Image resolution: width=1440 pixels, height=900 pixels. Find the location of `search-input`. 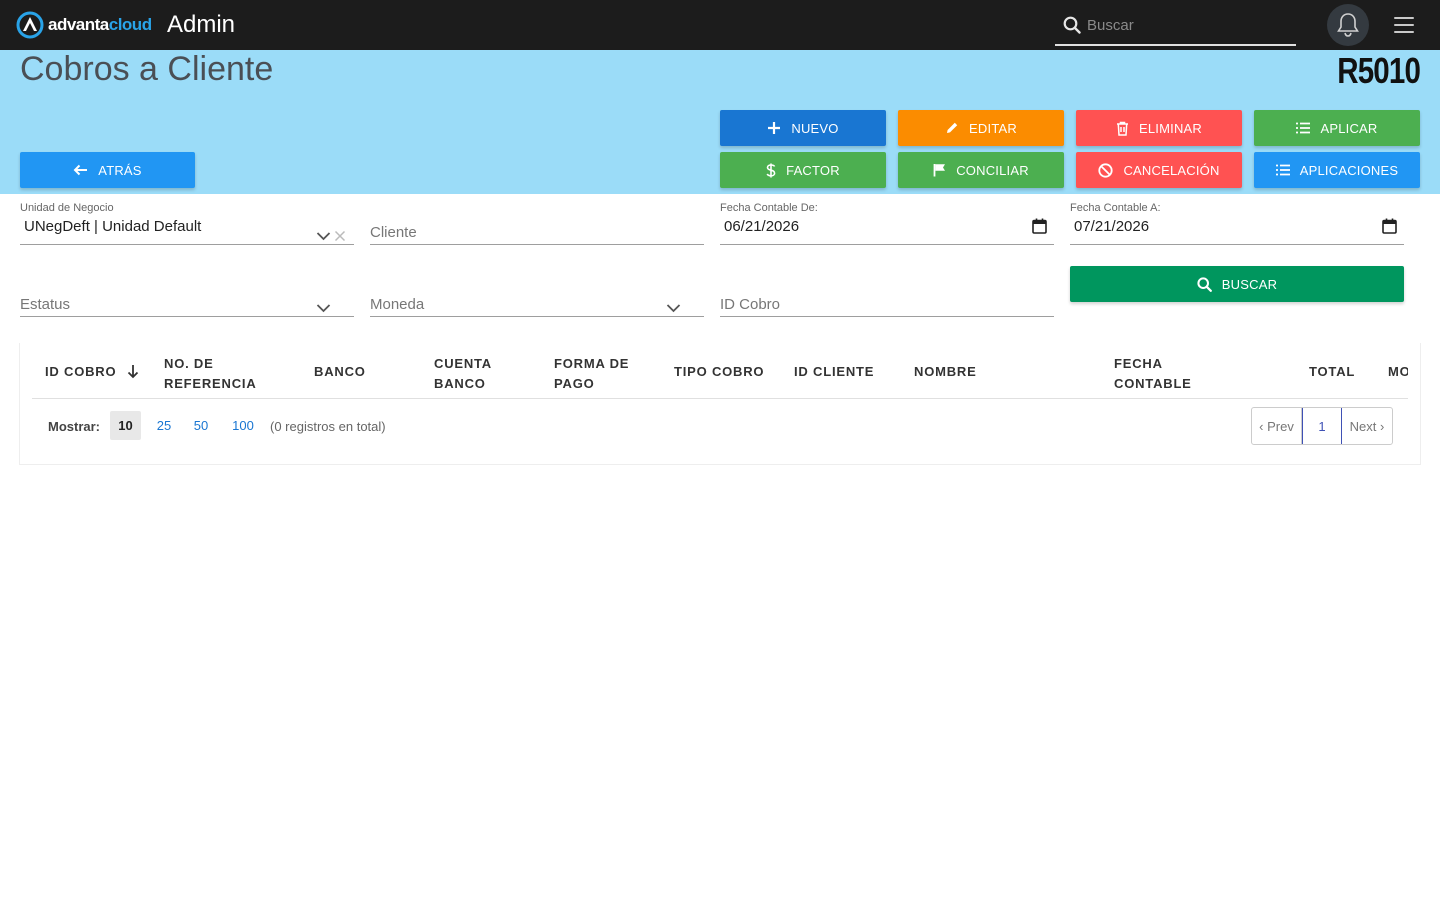

search-input is located at coordinates (1187, 25).